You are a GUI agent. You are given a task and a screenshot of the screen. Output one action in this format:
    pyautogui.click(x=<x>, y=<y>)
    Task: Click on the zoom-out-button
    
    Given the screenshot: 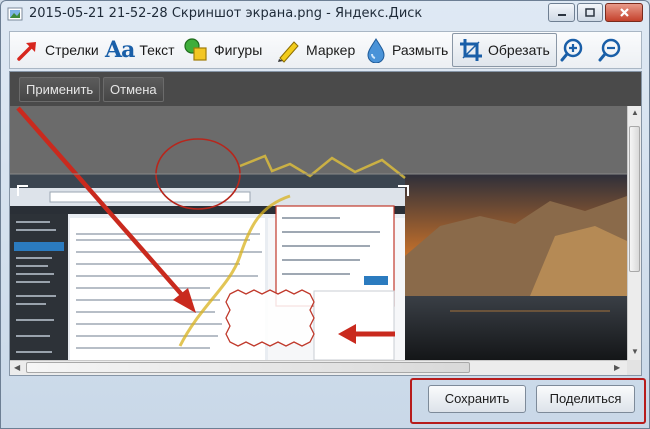 What is the action you would take?
    pyautogui.click(x=610, y=50)
    